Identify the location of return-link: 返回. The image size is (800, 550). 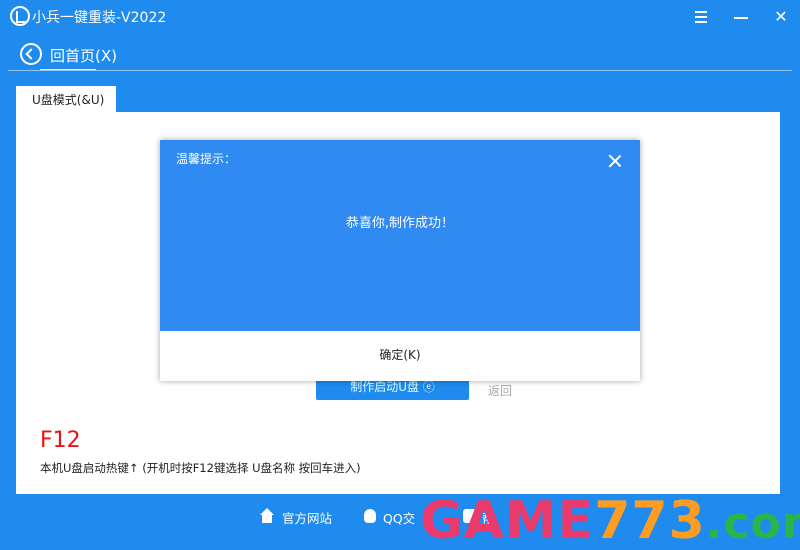
(500, 390).